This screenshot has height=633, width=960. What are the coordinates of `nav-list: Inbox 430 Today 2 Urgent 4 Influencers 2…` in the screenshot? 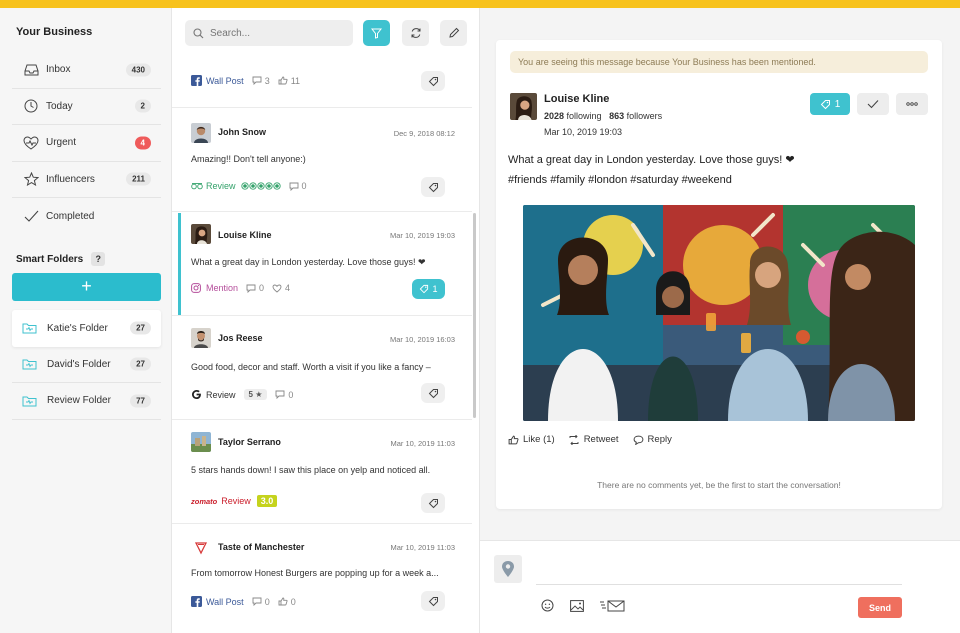 It's located at (86, 143).